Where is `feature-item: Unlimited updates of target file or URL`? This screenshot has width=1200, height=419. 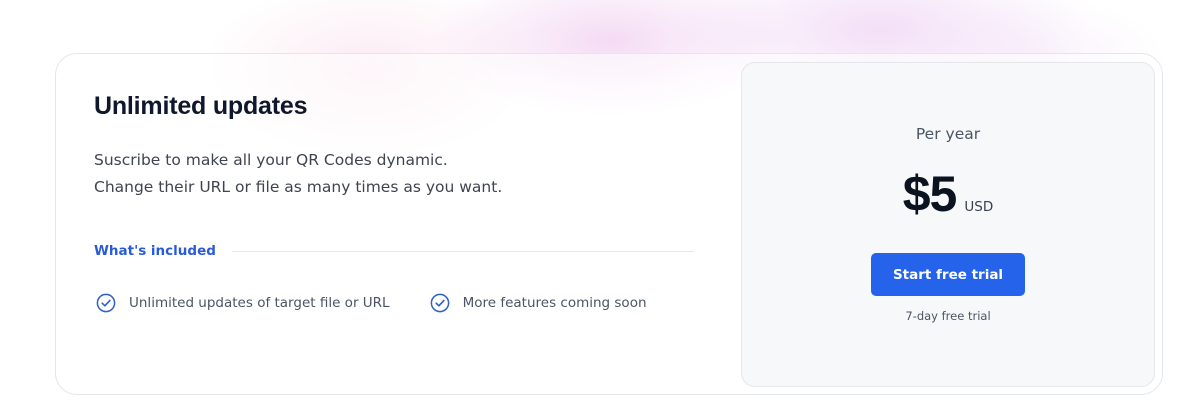
feature-item: Unlimited updates of target file or URL is located at coordinates (243, 303).